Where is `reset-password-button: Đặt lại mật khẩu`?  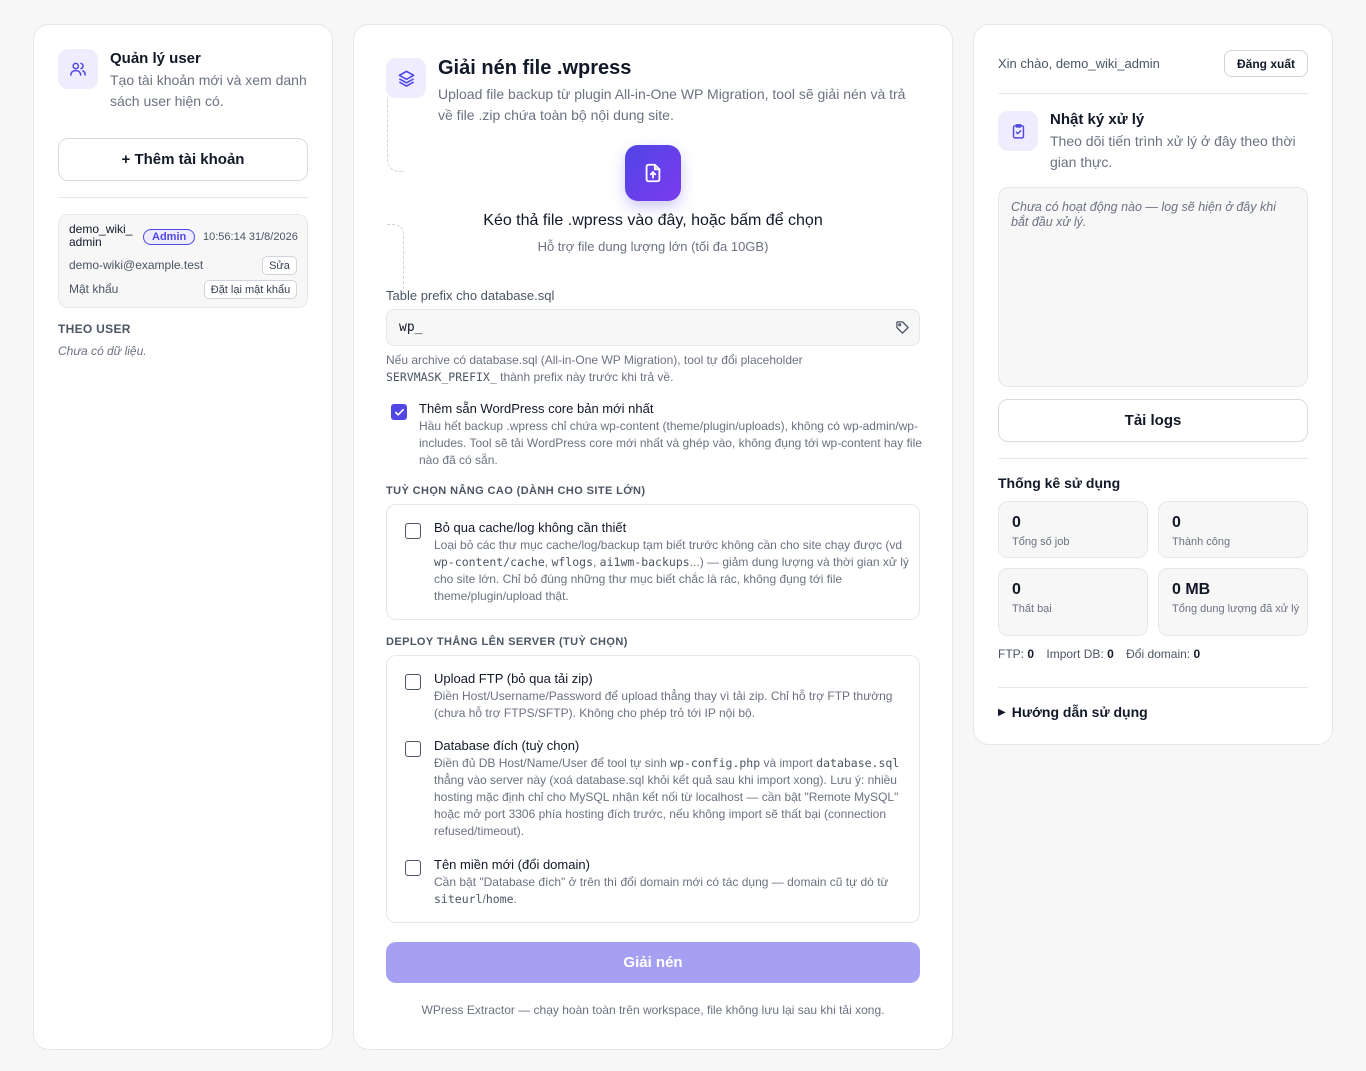
reset-password-button: Đặt lại mật khẩu is located at coordinates (250, 289).